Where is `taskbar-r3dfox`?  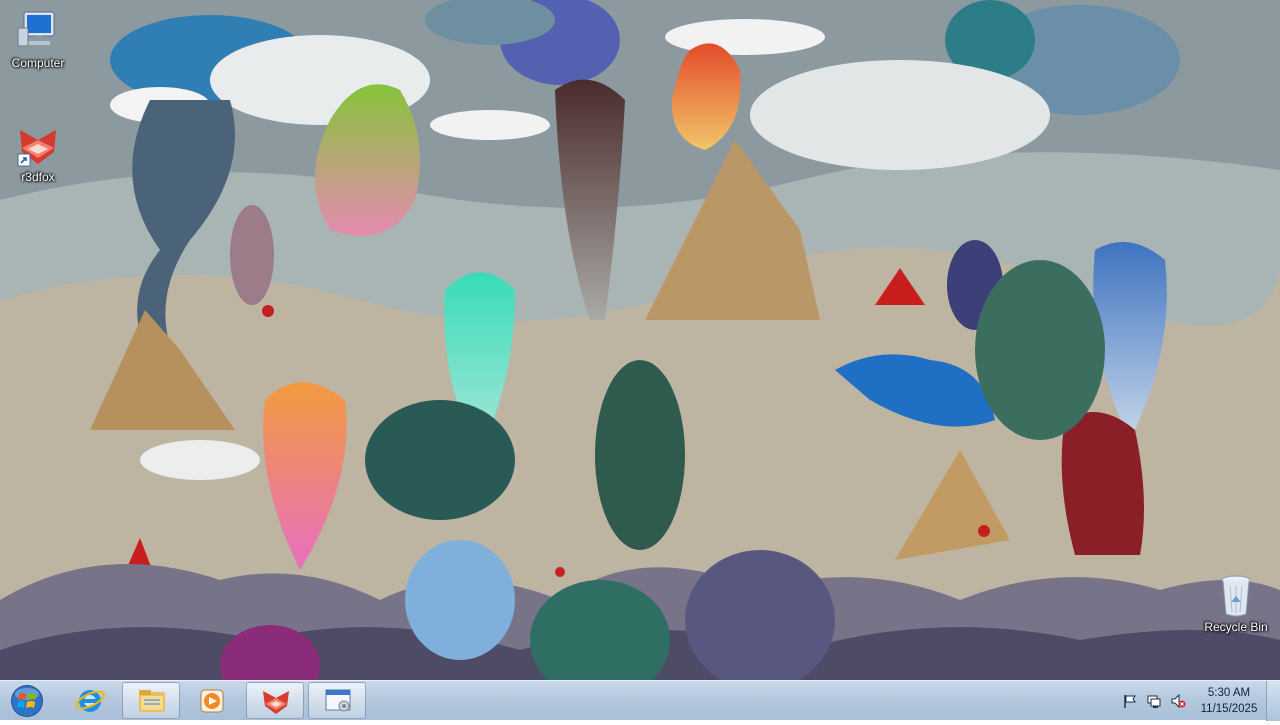
taskbar-r3dfox is located at coordinates (275, 700).